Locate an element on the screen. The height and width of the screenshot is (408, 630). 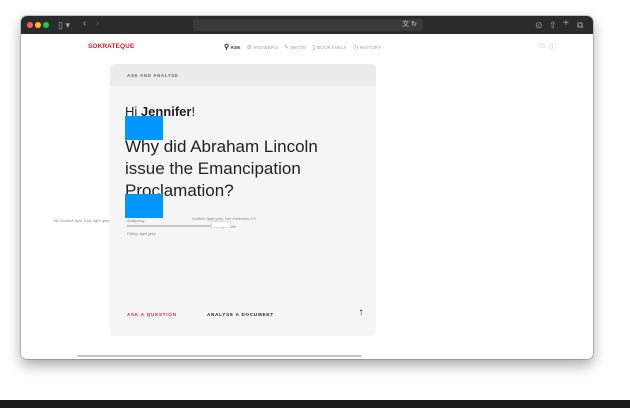
close-window-button is located at coordinates (30, 25).